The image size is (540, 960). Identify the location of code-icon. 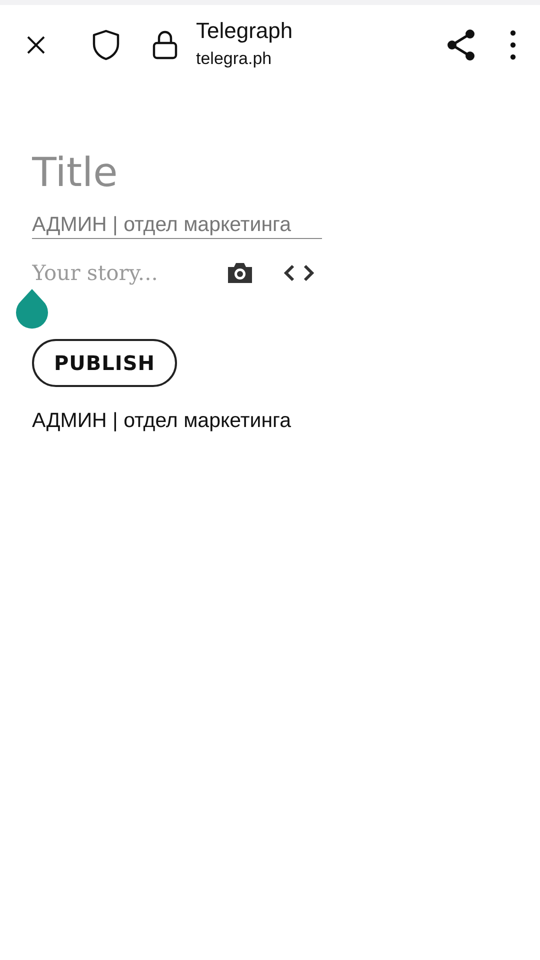
(299, 273).